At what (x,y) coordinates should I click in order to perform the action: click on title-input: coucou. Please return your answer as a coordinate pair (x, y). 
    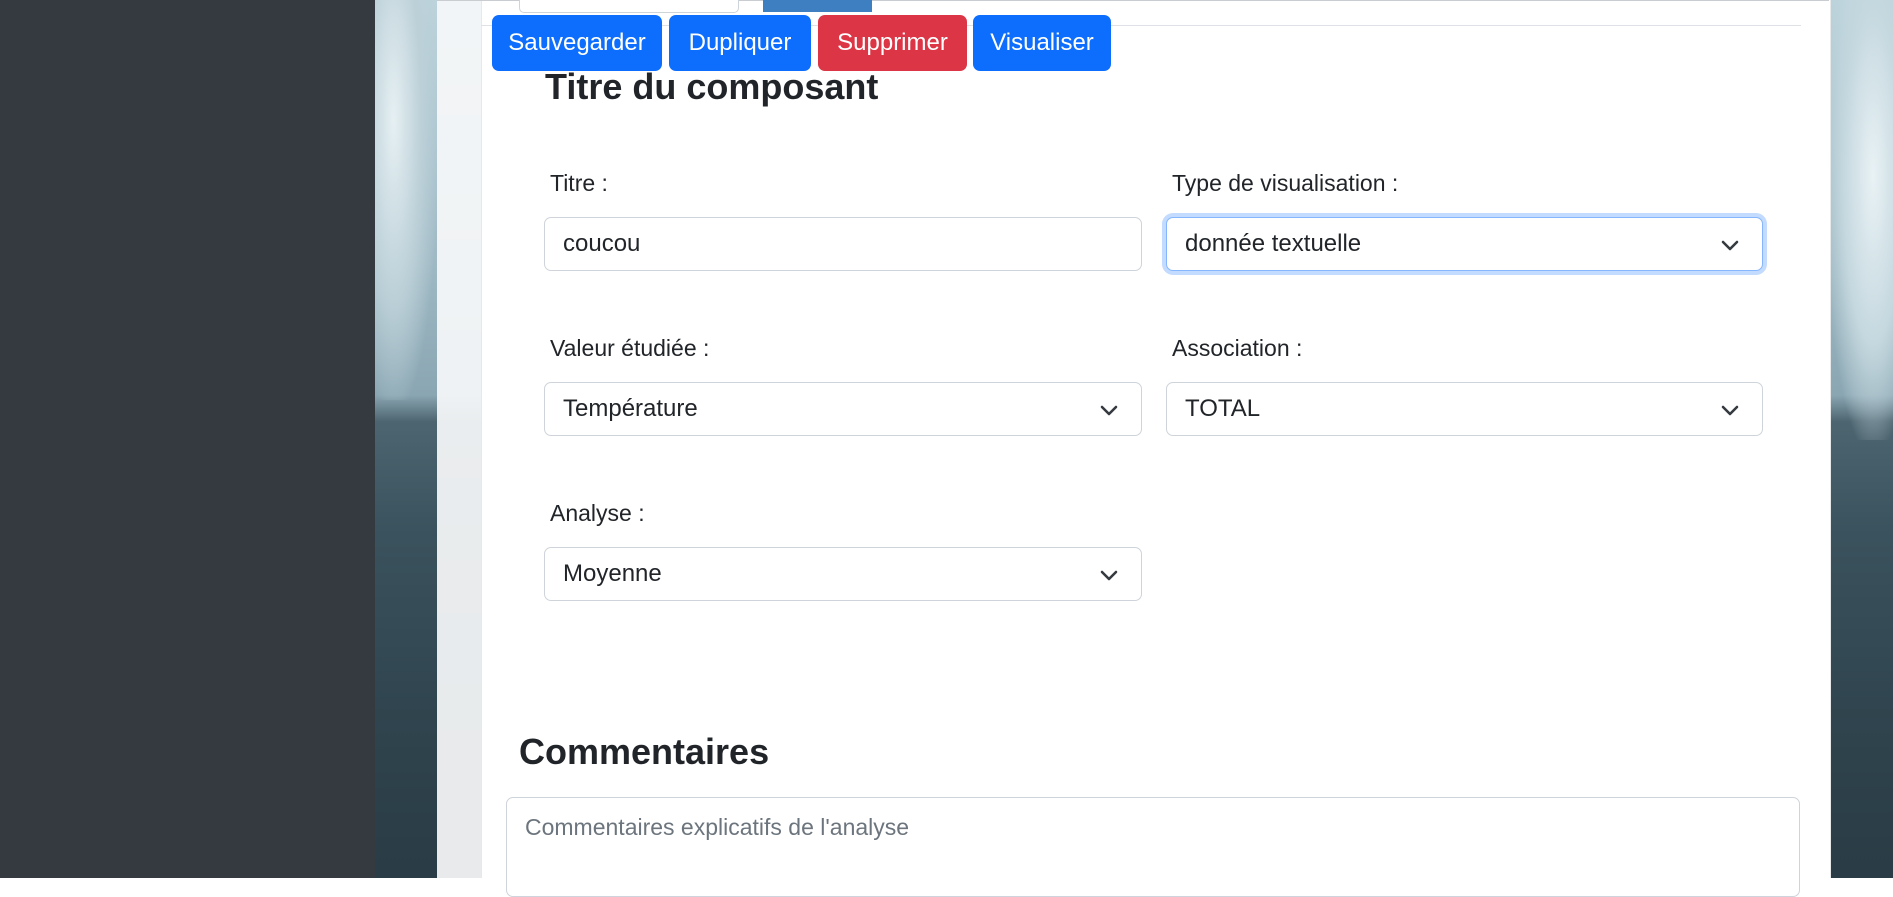
    Looking at the image, I should click on (843, 244).